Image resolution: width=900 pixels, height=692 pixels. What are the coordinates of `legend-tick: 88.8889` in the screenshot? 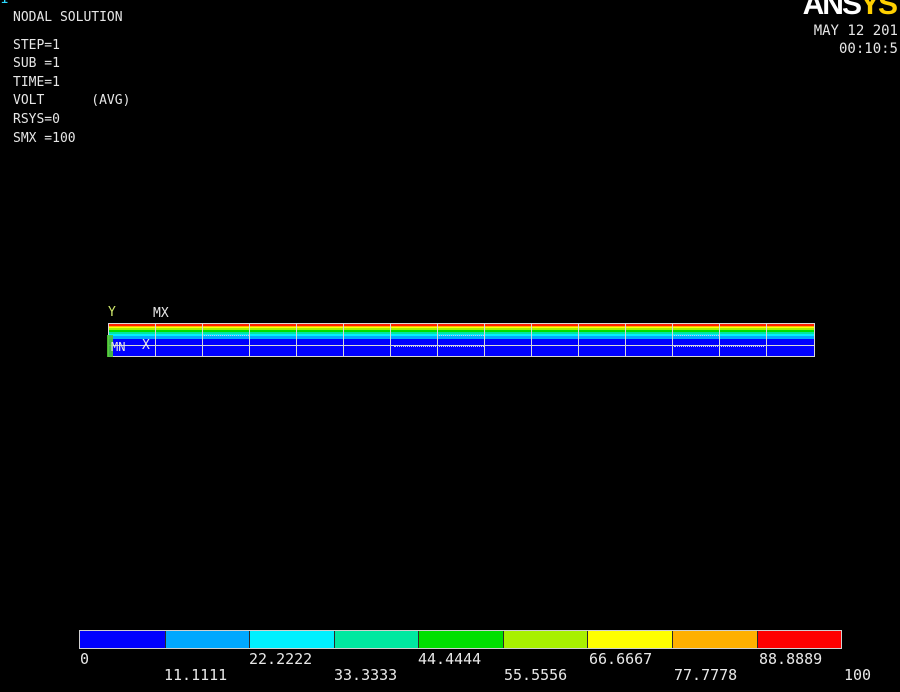 It's located at (791, 659).